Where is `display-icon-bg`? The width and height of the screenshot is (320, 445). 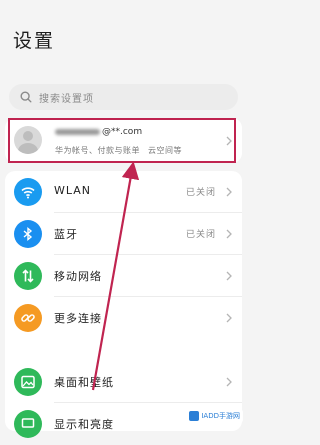
display-icon-bg is located at coordinates (28, 424).